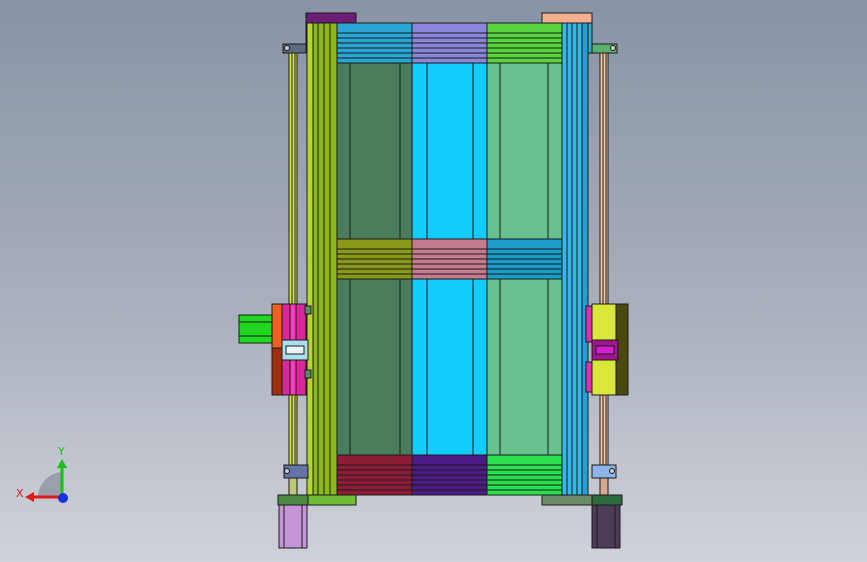 Image resolution: width=867 pixels, height=562 pixels. What do you see at coordinates (449, 259) in the screenshot?
I see `middle-band` at bounding box center [449, 259].